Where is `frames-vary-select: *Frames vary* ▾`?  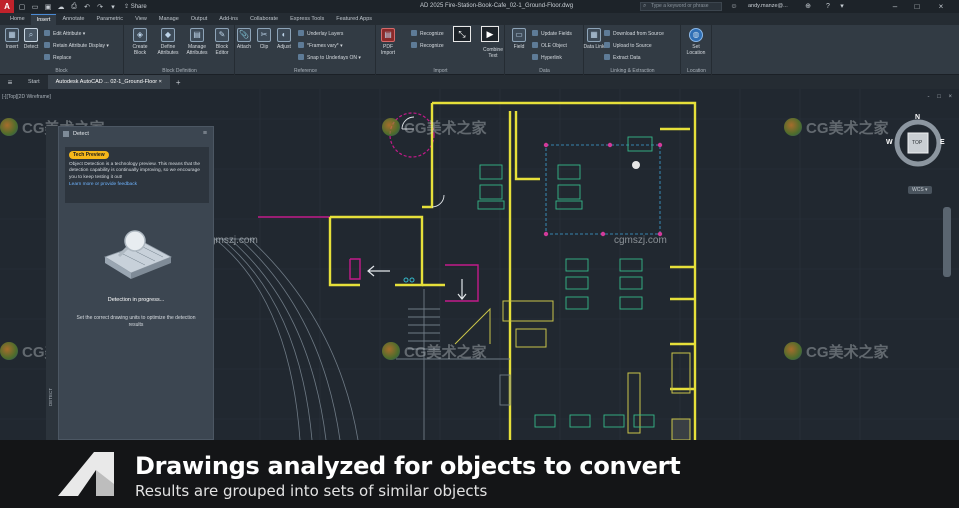
frames-vary-select: *Frames vary* ▾ is located at coordinates (320, 45).